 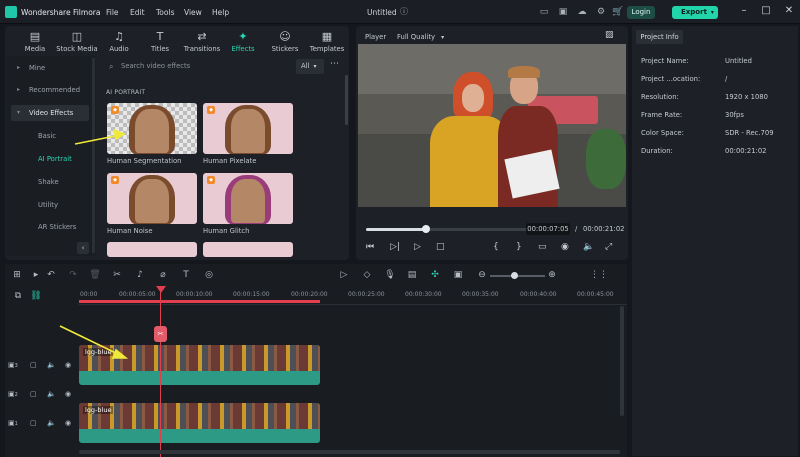 What do you see at coordinates (94, 243) in the screenshot?
I see `annotation-arrows` at bounding box center [94, 243].